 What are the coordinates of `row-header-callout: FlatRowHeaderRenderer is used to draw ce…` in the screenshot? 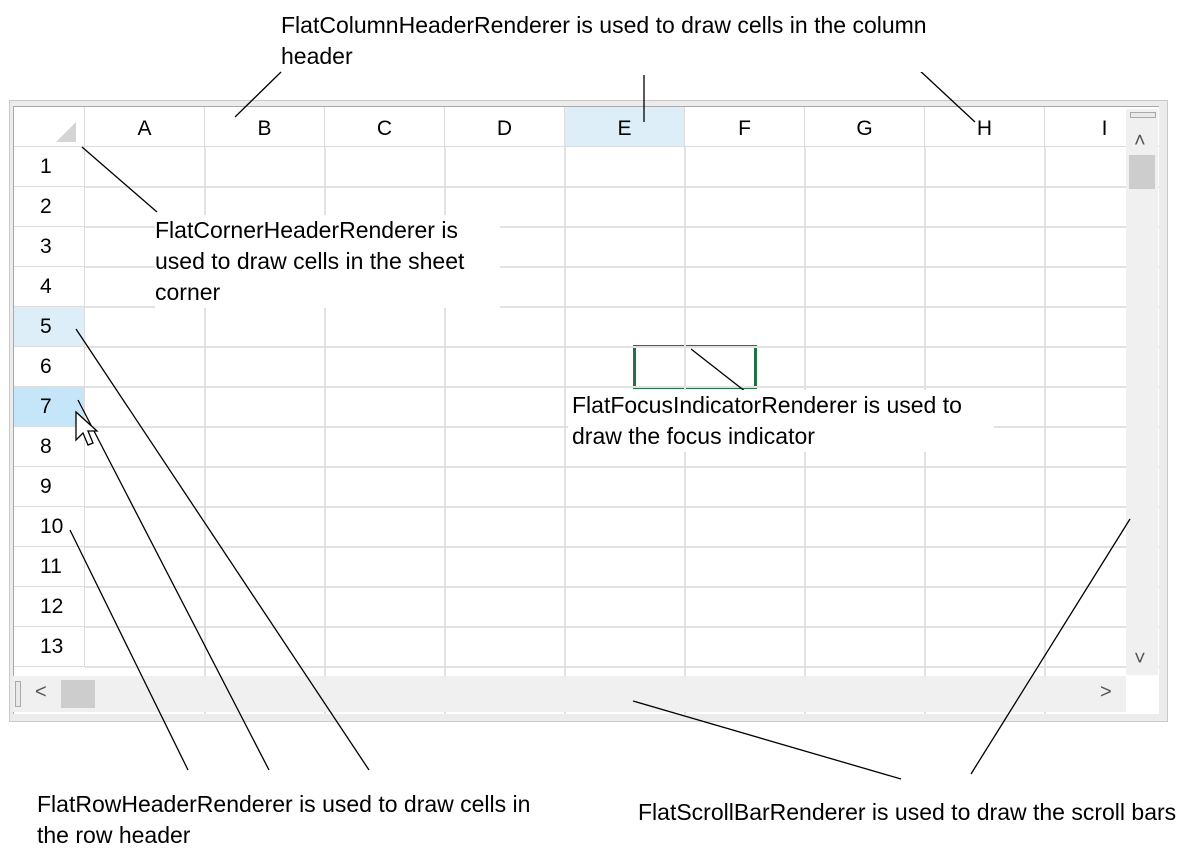 It's located at (287, 820).